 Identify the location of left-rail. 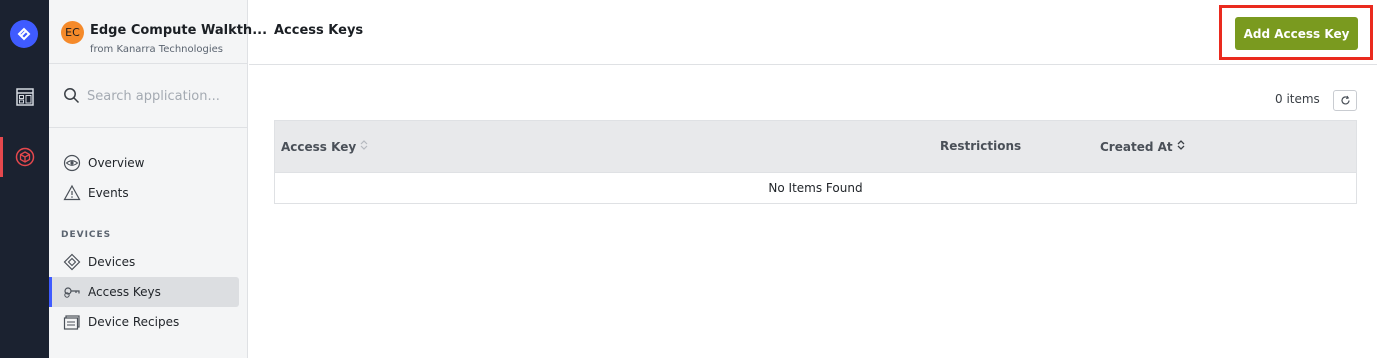
(24, 179).